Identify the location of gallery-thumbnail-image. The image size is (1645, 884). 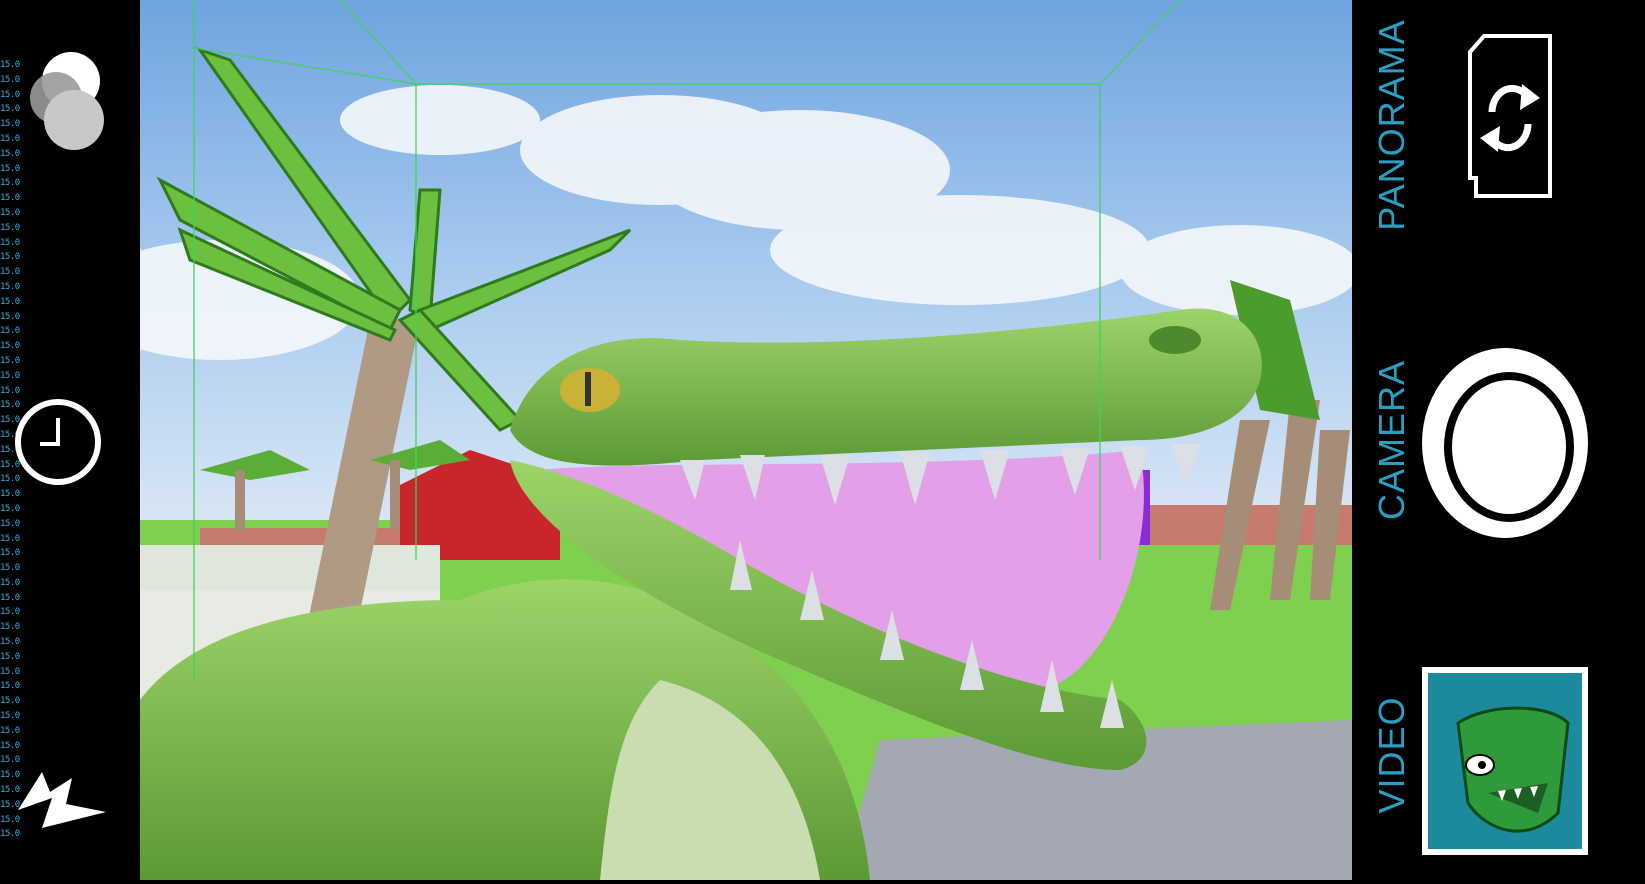
(1505, 761).